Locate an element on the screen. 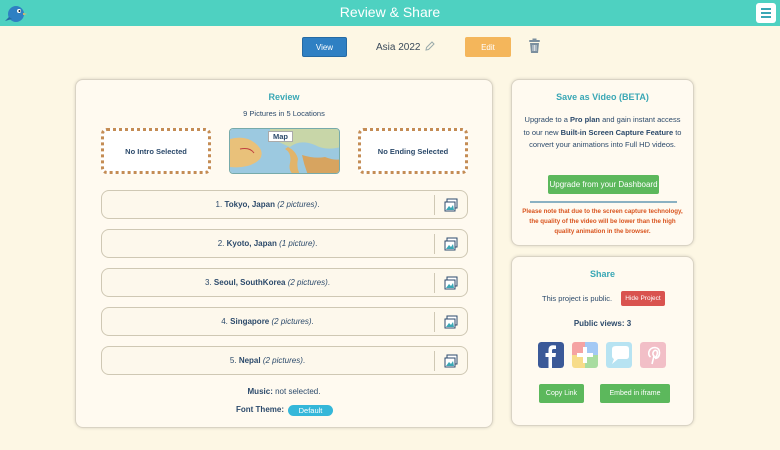  page-title: Review & Share is located at coordinates (390, 12).